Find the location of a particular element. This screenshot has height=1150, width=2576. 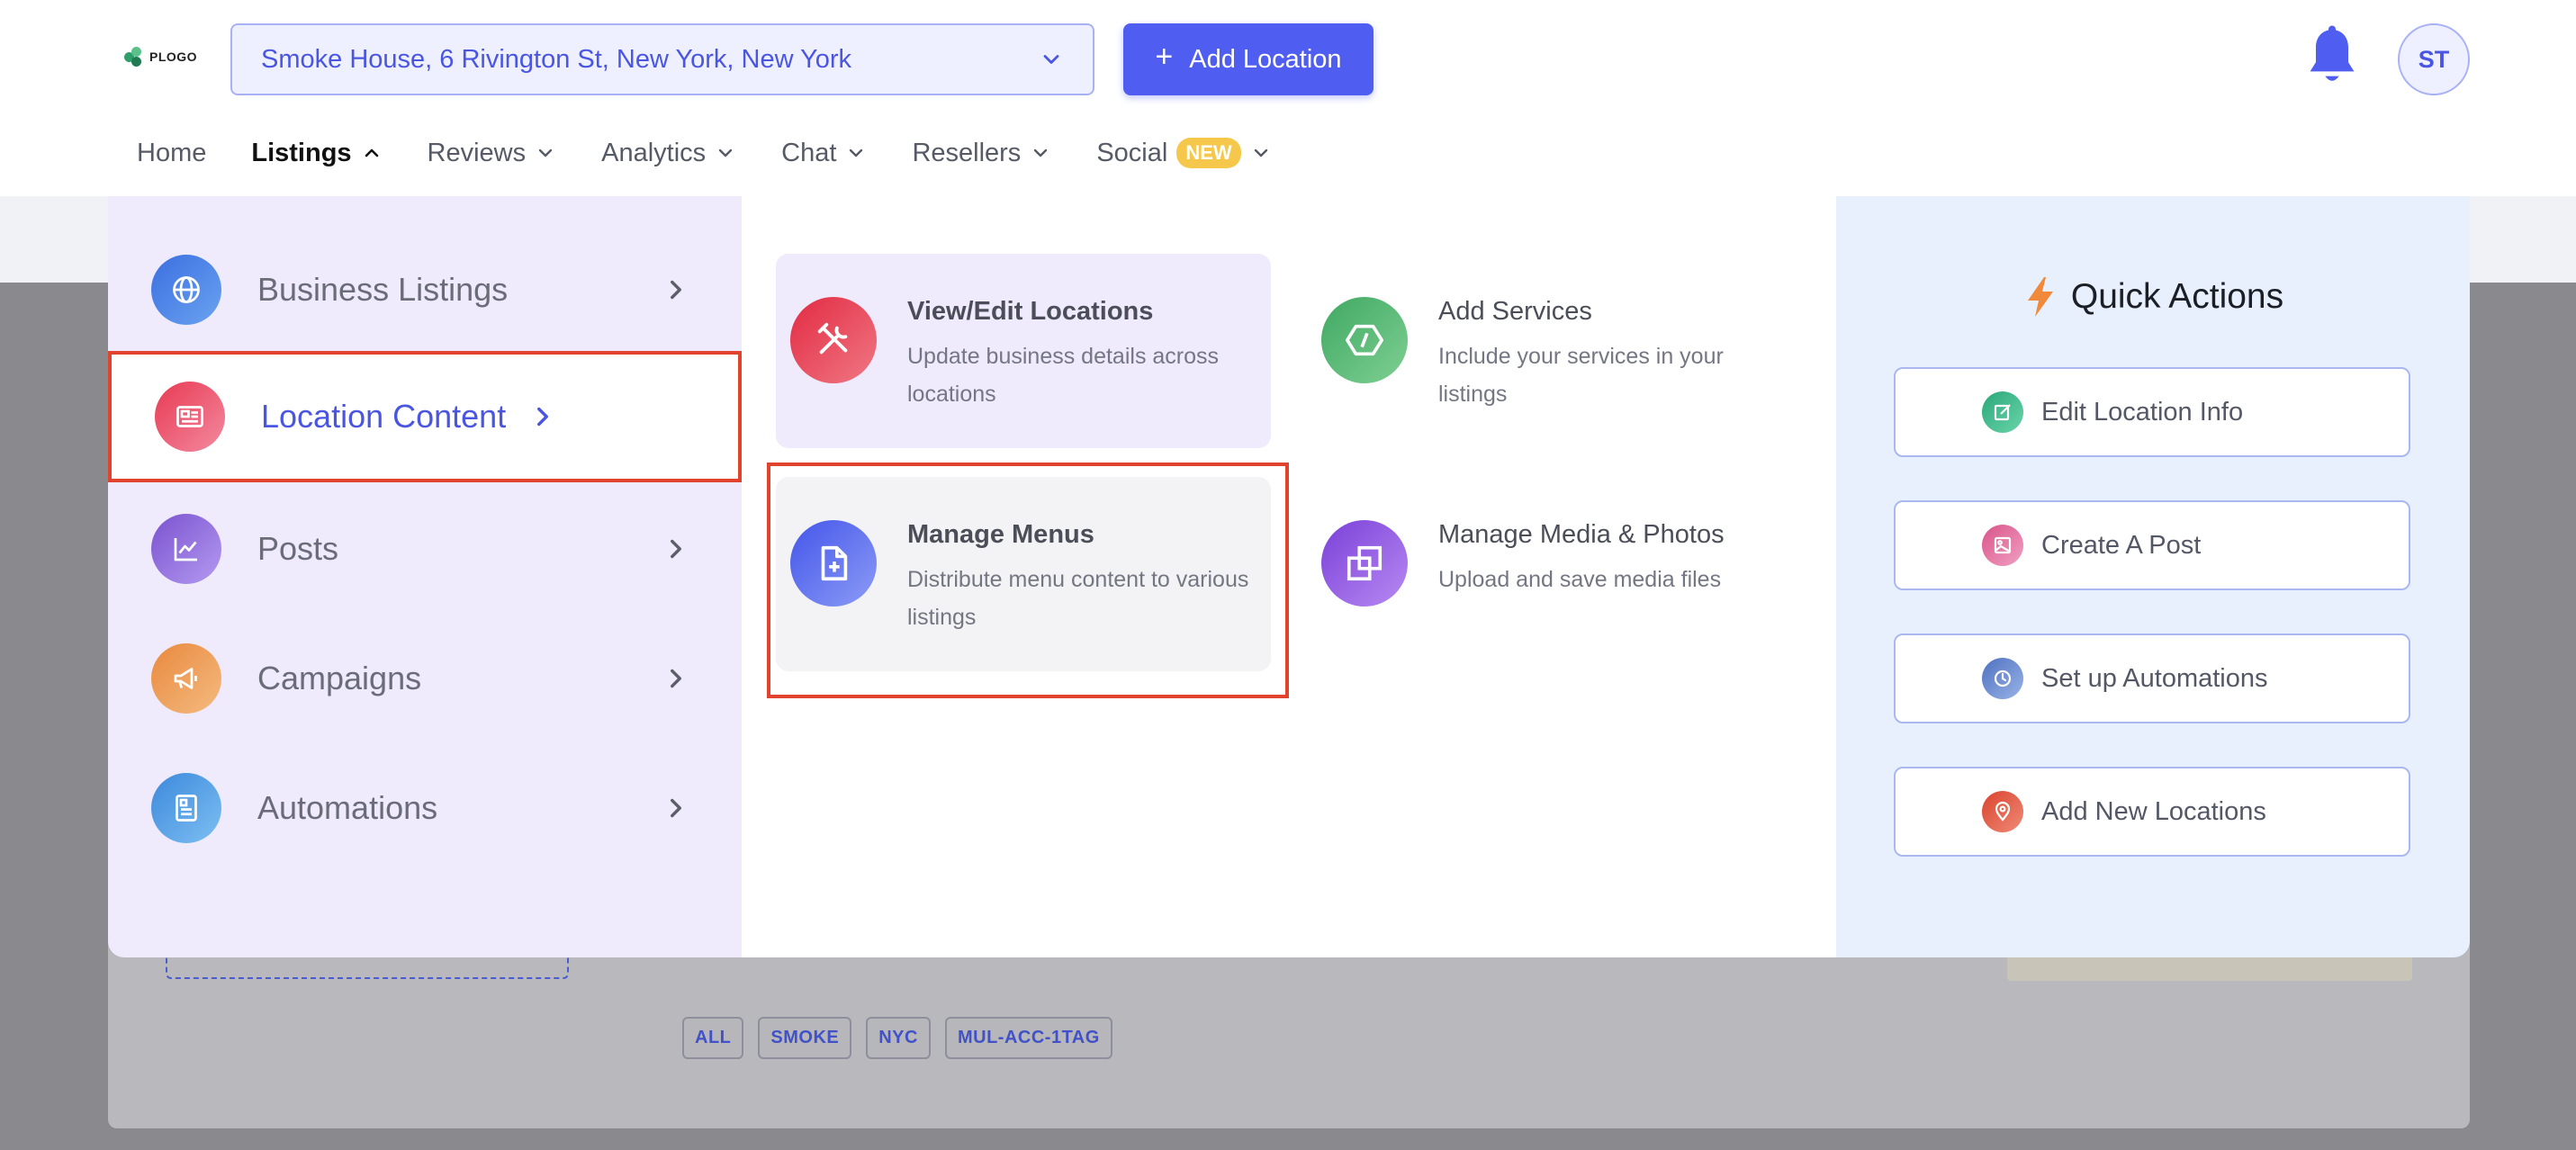

menu-item-label: Automations is located at coordinates (347, 807).